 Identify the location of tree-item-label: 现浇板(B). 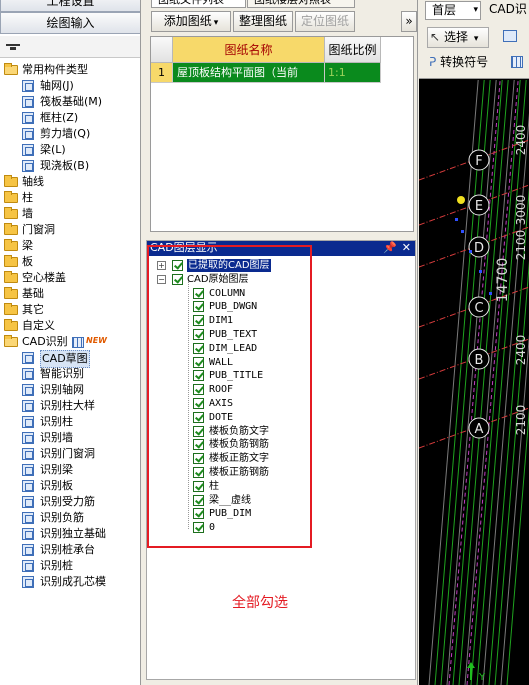
(65, 165).